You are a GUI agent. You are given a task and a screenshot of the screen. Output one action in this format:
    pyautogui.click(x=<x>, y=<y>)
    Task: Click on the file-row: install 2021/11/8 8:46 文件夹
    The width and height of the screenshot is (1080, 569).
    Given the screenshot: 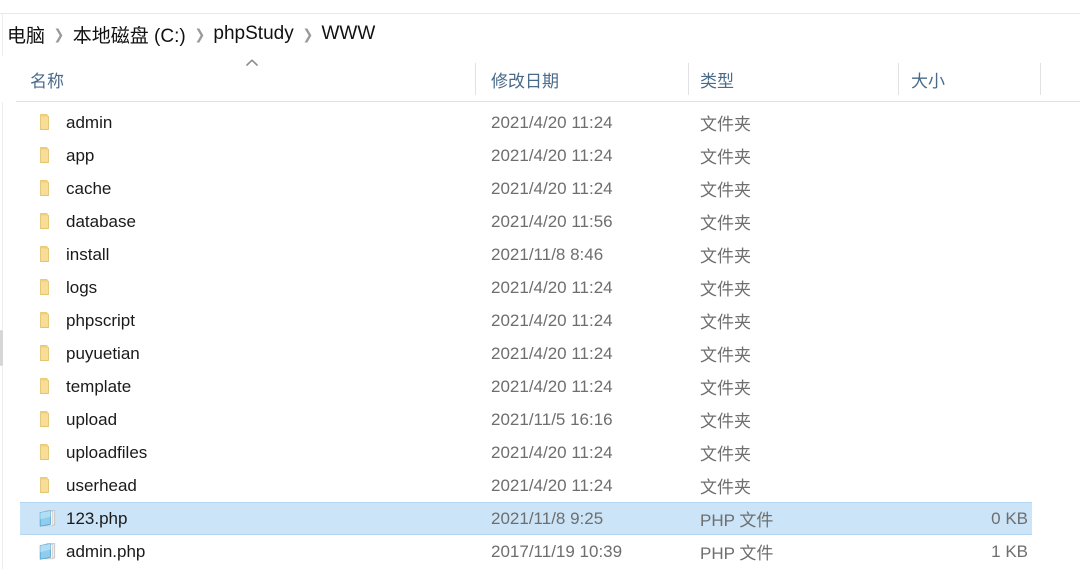 What is the action you would take?
    pyautogui.click(x=540, y=254)
    